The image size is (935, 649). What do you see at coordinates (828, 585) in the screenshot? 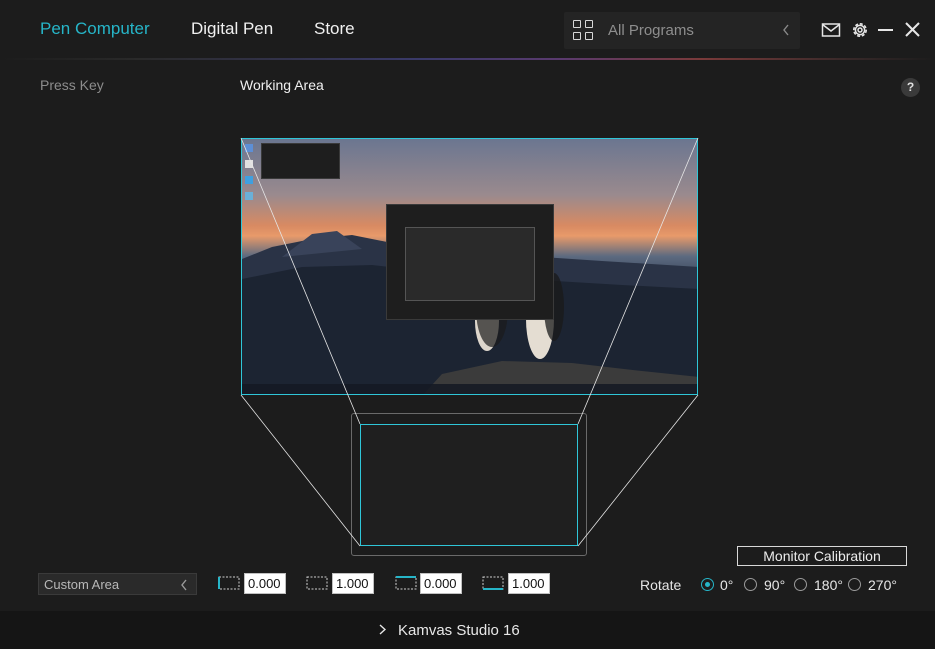
I see `rotate-180-label: 180°` at bounding box center [828, 585].